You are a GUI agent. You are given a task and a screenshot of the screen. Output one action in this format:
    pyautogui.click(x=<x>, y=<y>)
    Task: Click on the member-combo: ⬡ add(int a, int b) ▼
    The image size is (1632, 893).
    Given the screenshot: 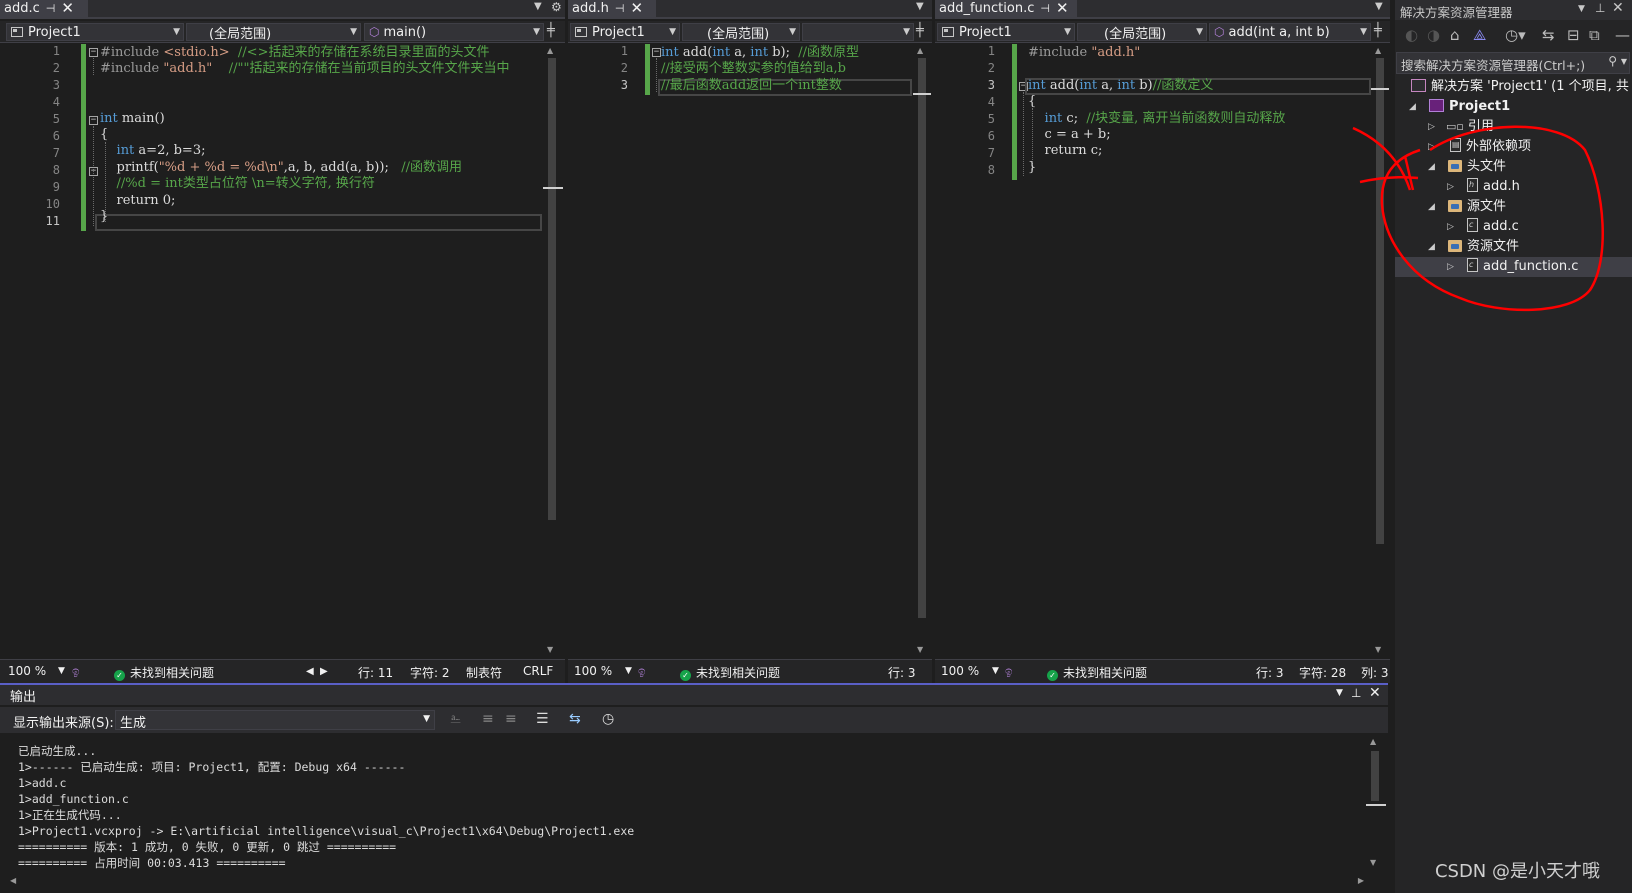 What is the action you would take?
    pyautogui.click(x=1290, y=32)
    